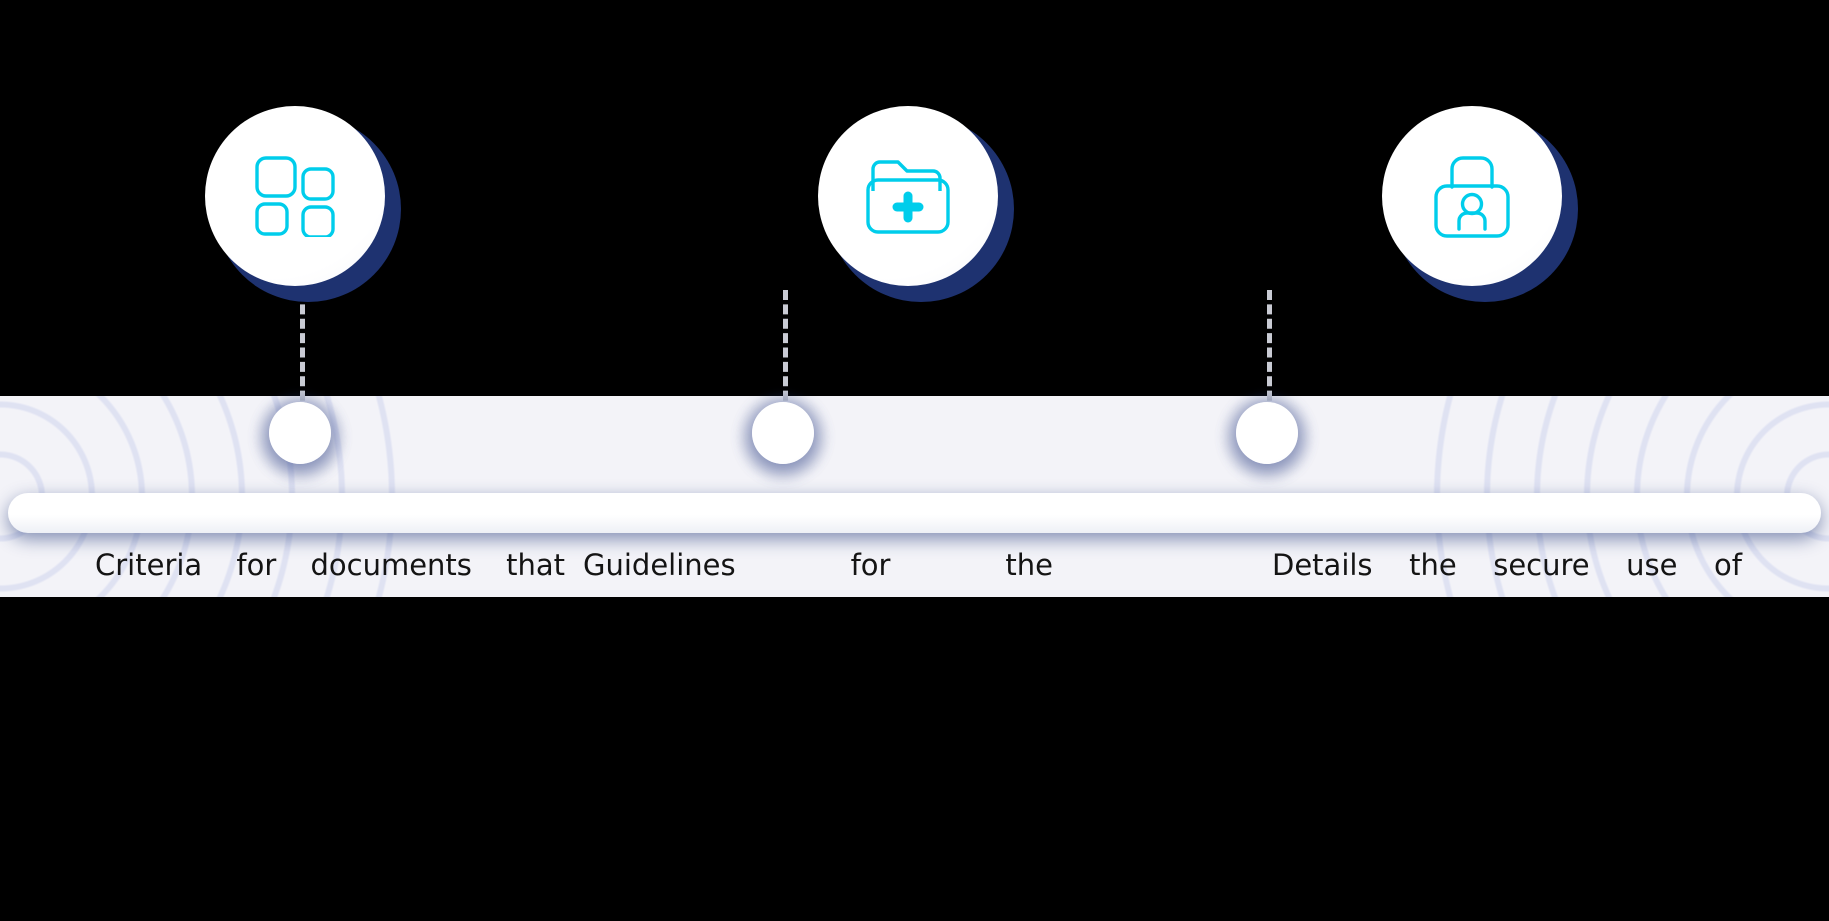 Image resolution: width=1829 pixels, height=921 pixels. I want to click on node-dot-3-top, so click(1267, 433).